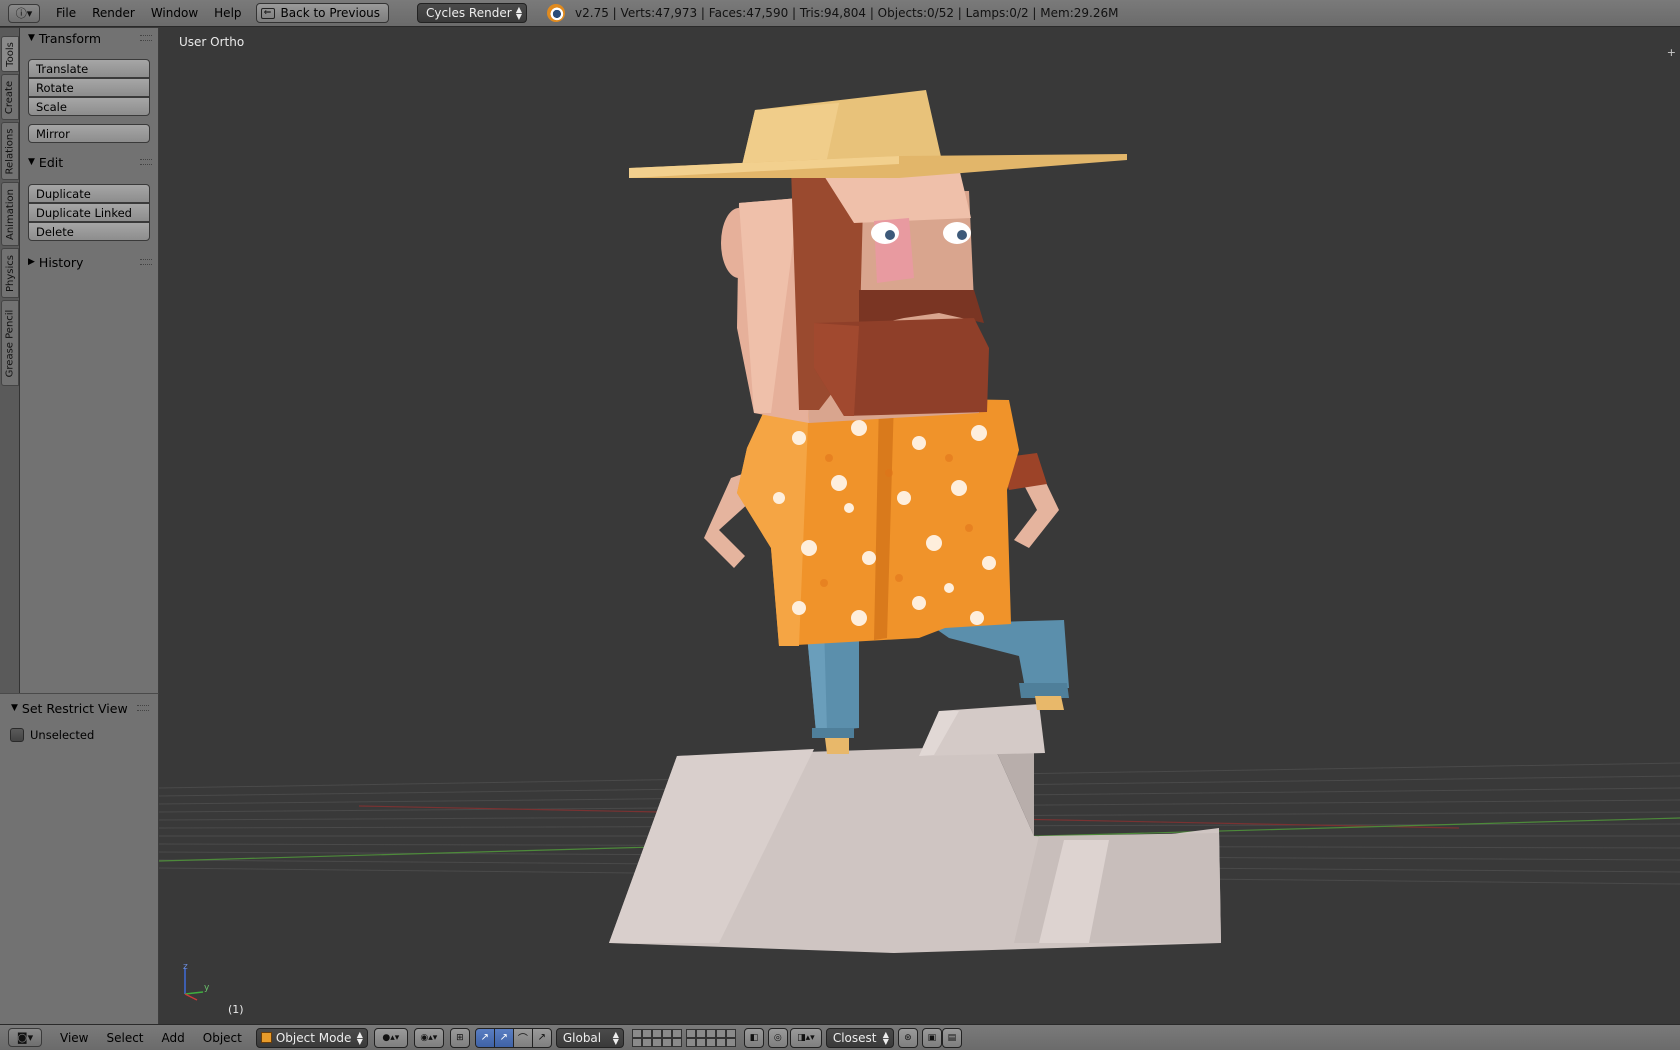  What do you see at coordinates (222, 1038) in the screenshot?
I see `menu-object: Object` at bounding box center [222, 1038].